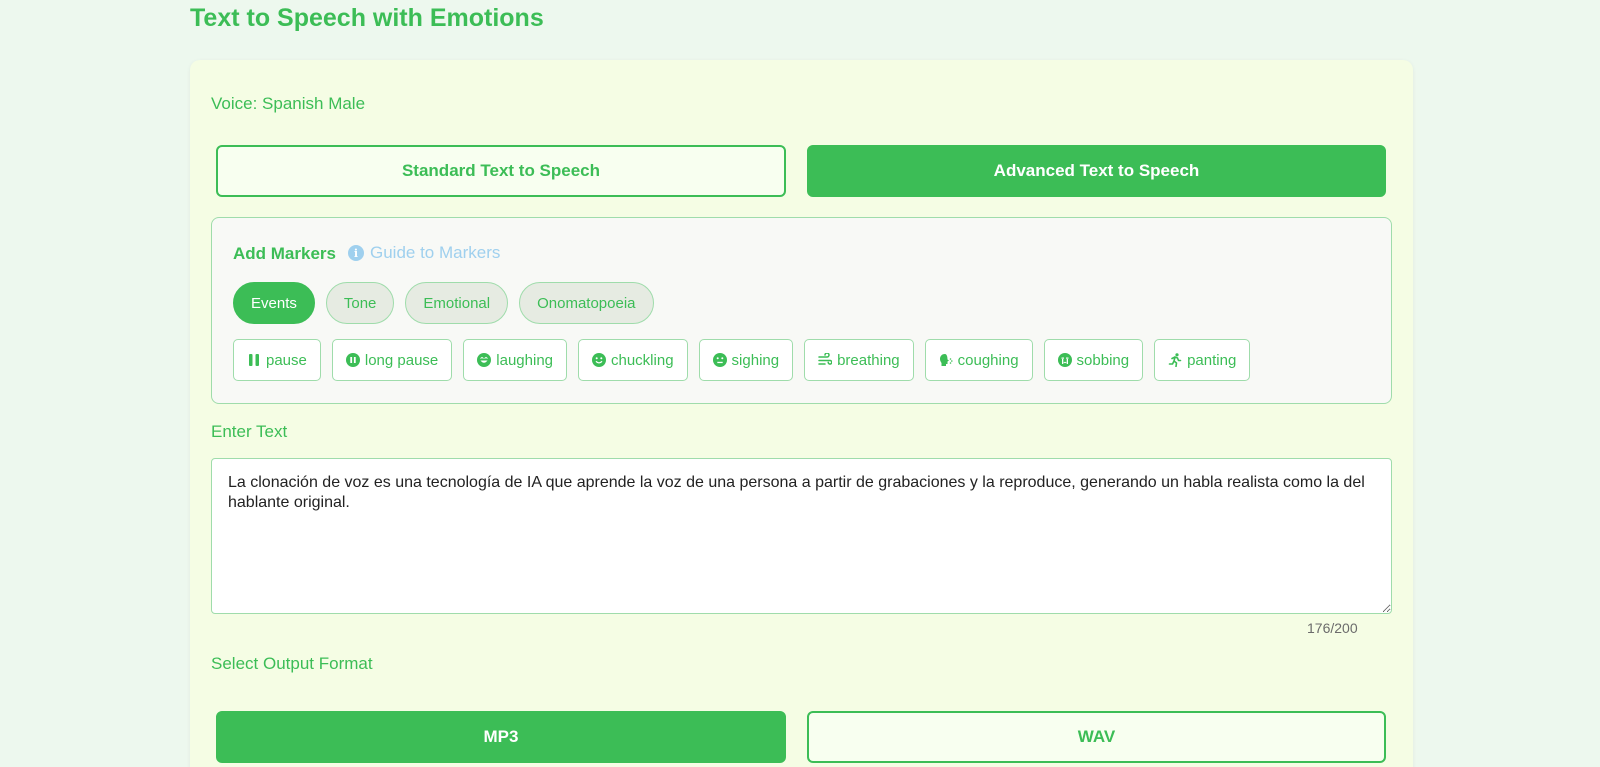 The width and height of the screenshot is (1600, 767). I want to click on mp3-format-button: MP3, so click(501, 737).